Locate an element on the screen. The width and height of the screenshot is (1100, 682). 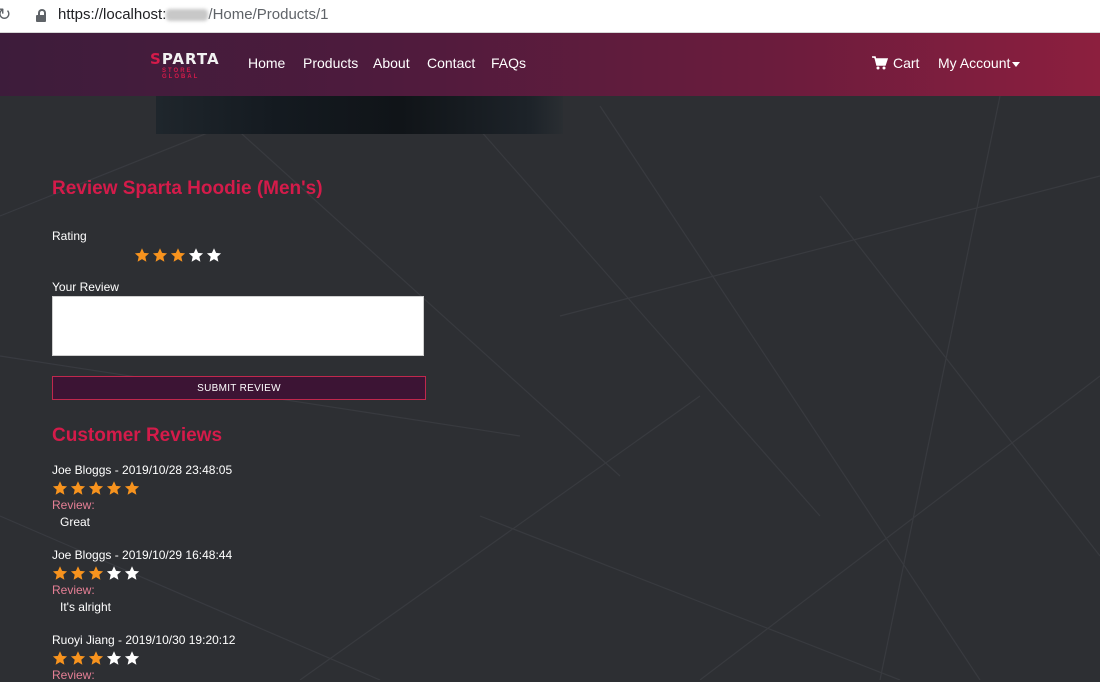
nav-about-link: About is located at coordinates (391, 63).